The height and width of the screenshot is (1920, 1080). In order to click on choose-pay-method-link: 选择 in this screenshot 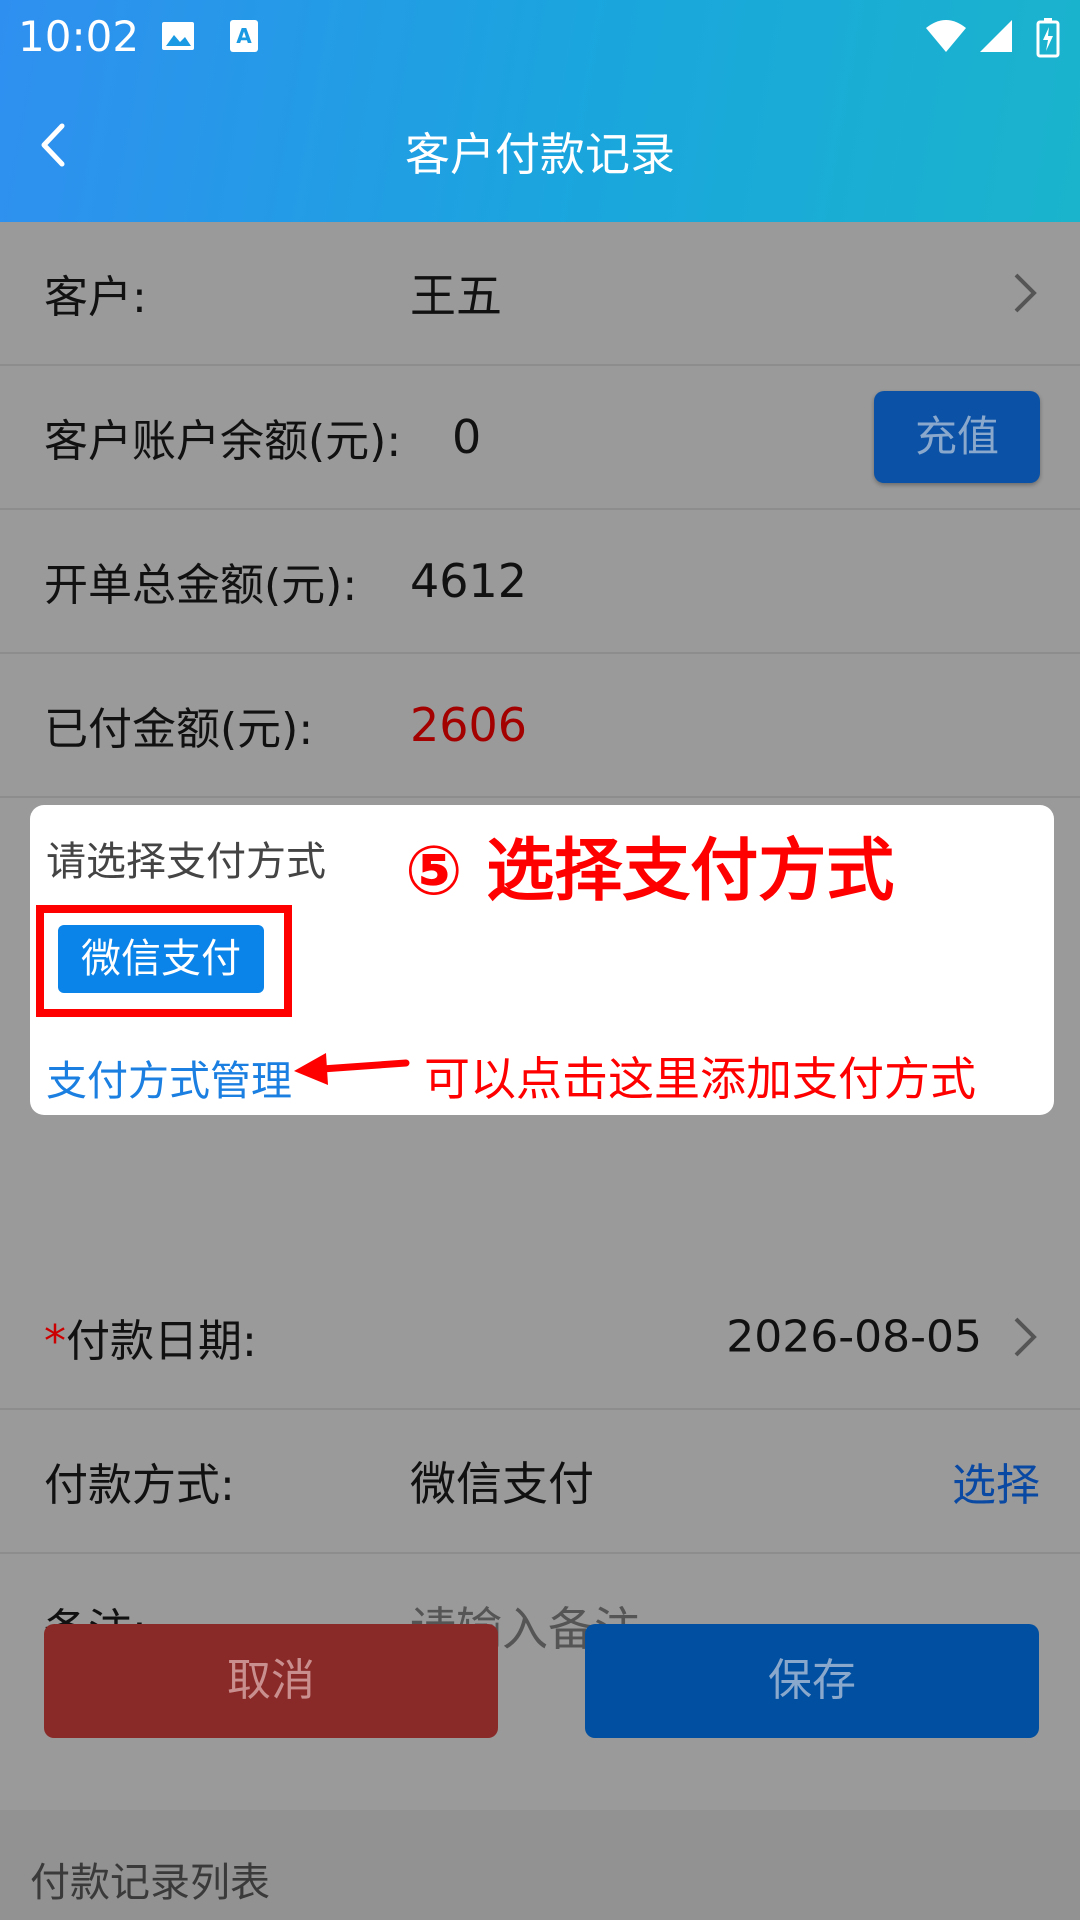, I will do `click(996, 1481)`.